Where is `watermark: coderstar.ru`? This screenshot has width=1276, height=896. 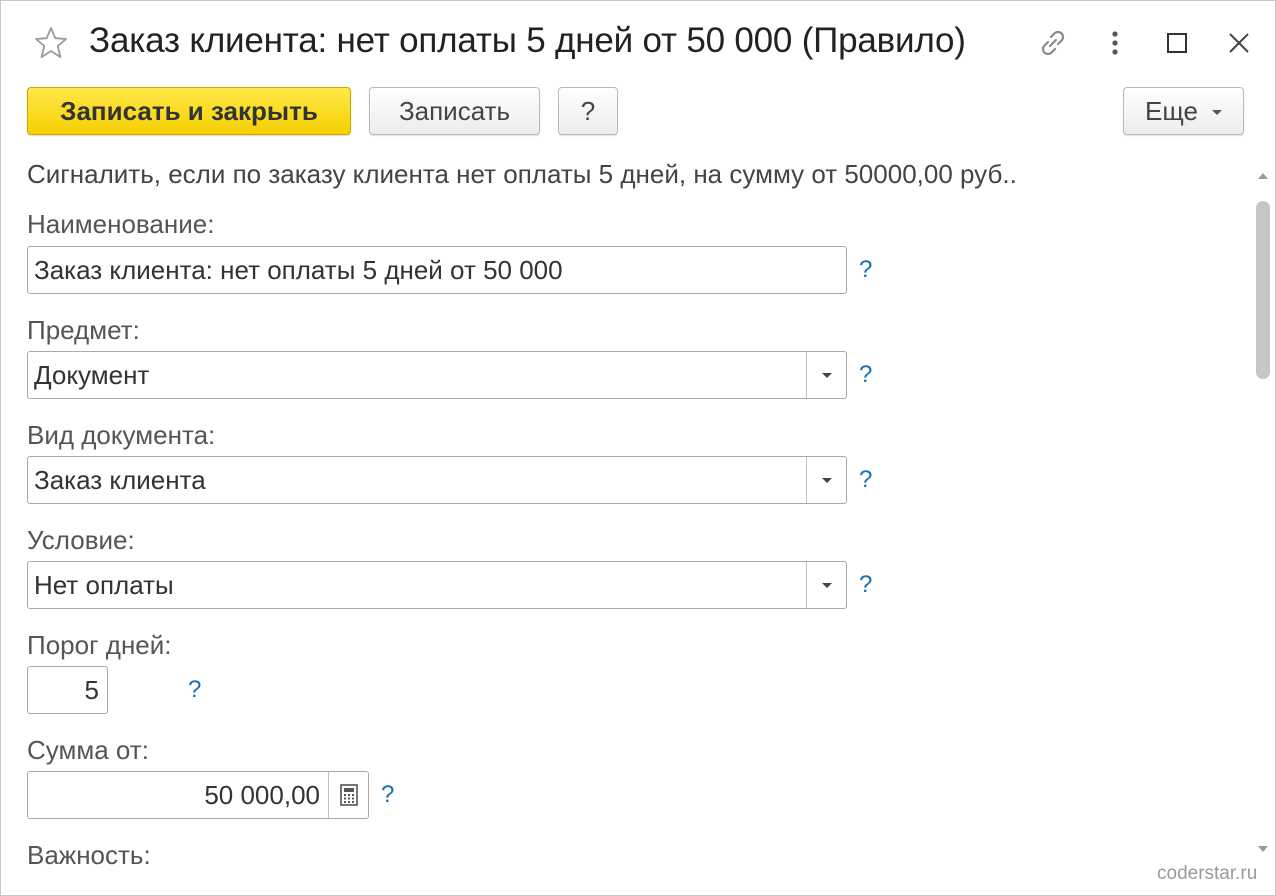 watermark: coderstar.ru is located at coordinates (1207, 873).